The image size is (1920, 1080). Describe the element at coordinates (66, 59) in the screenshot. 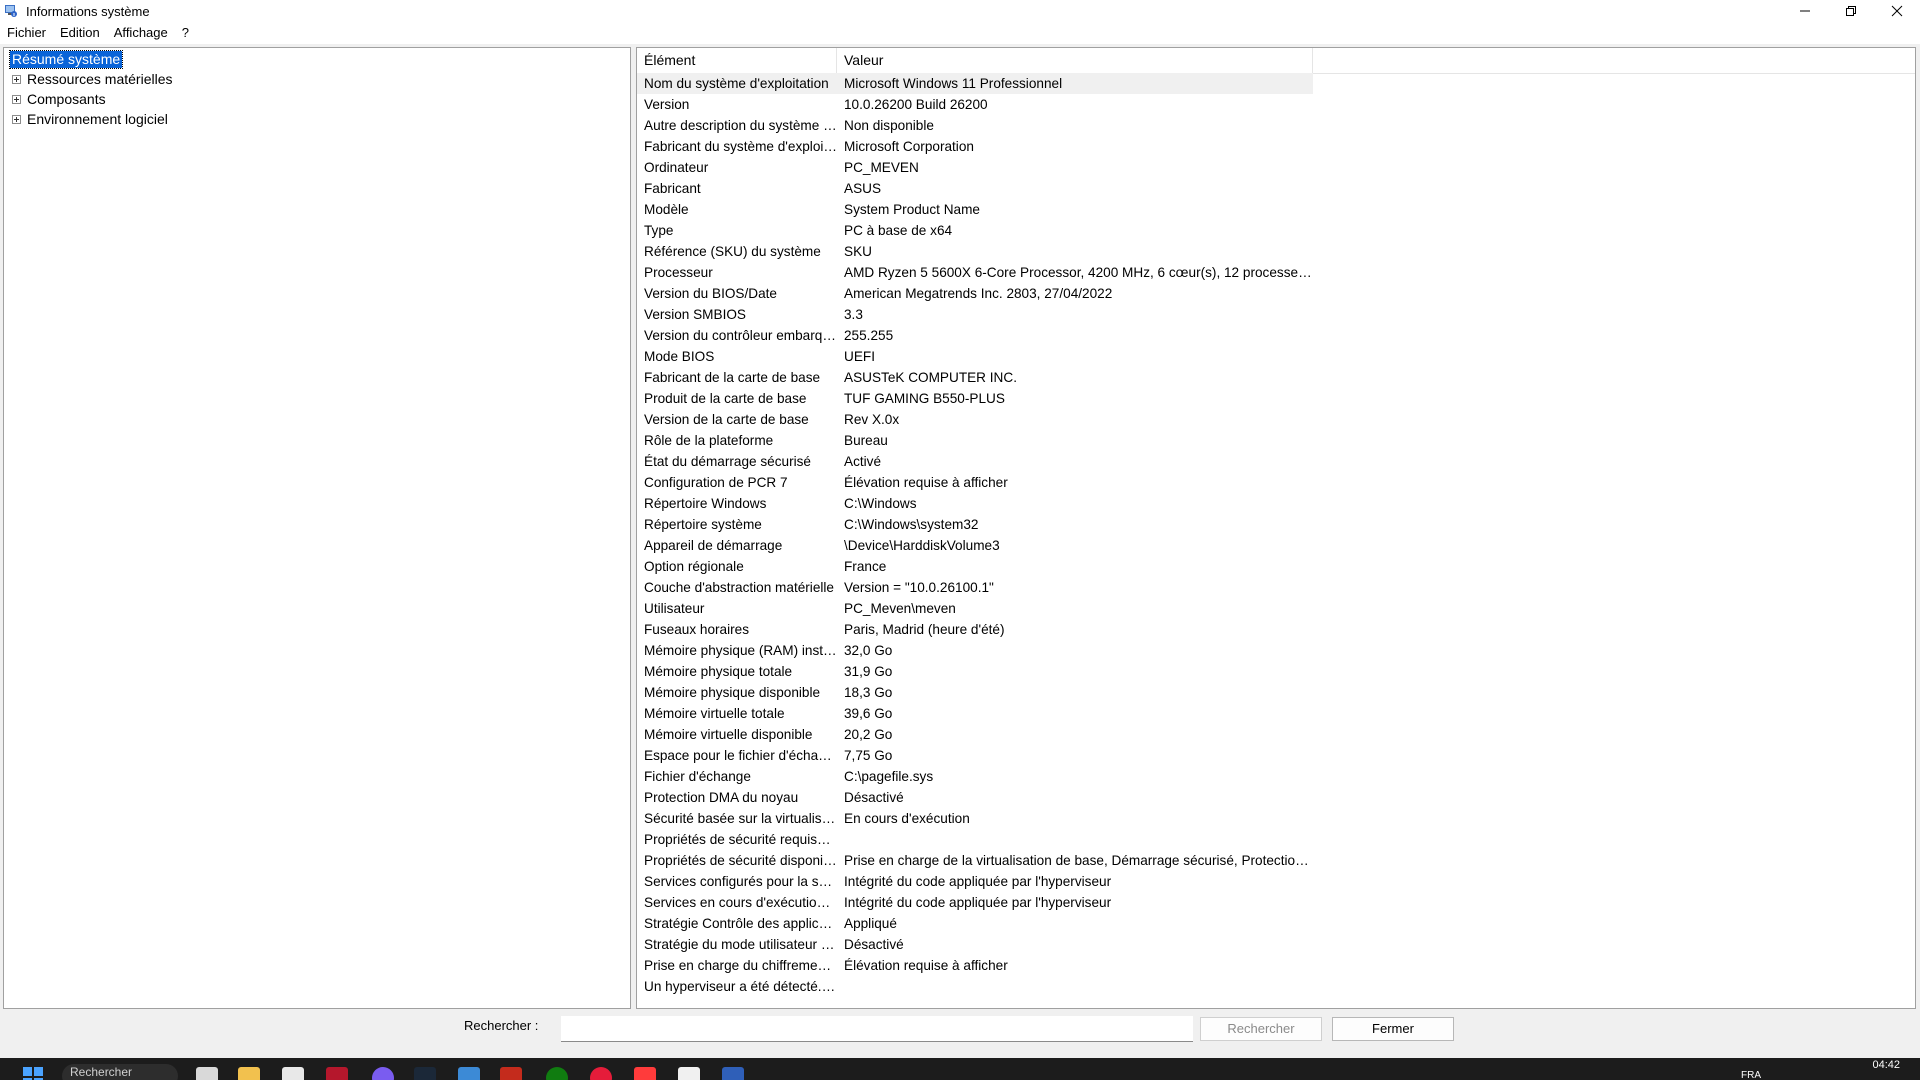

I see `tree-item-system-summary: Résumé système` at that location.